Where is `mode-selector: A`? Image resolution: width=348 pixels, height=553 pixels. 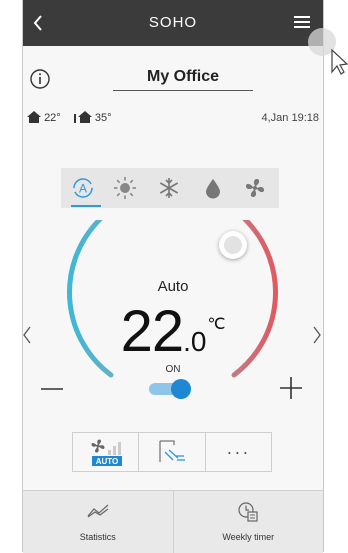
mode-selector: A is located at coordinates (170, 188).